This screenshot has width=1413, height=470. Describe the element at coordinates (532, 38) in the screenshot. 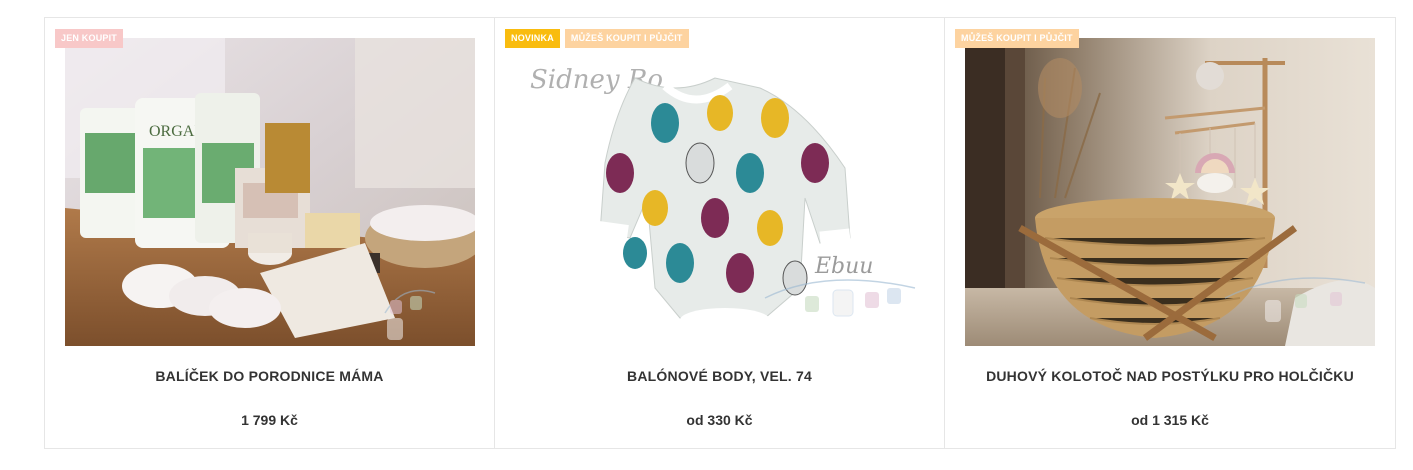

I see `flag-new: NOVINKA` at that location.